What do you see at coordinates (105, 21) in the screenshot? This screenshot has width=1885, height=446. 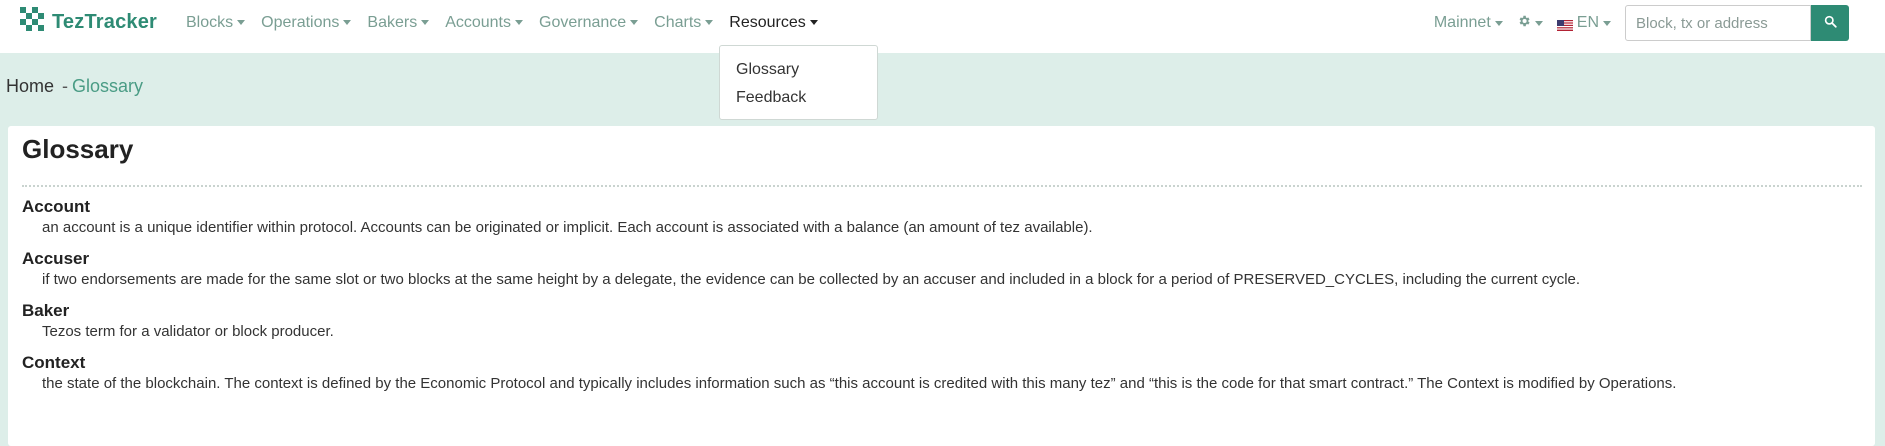 I see `brand-name: TezTracker` at bounding box center [105, 21].